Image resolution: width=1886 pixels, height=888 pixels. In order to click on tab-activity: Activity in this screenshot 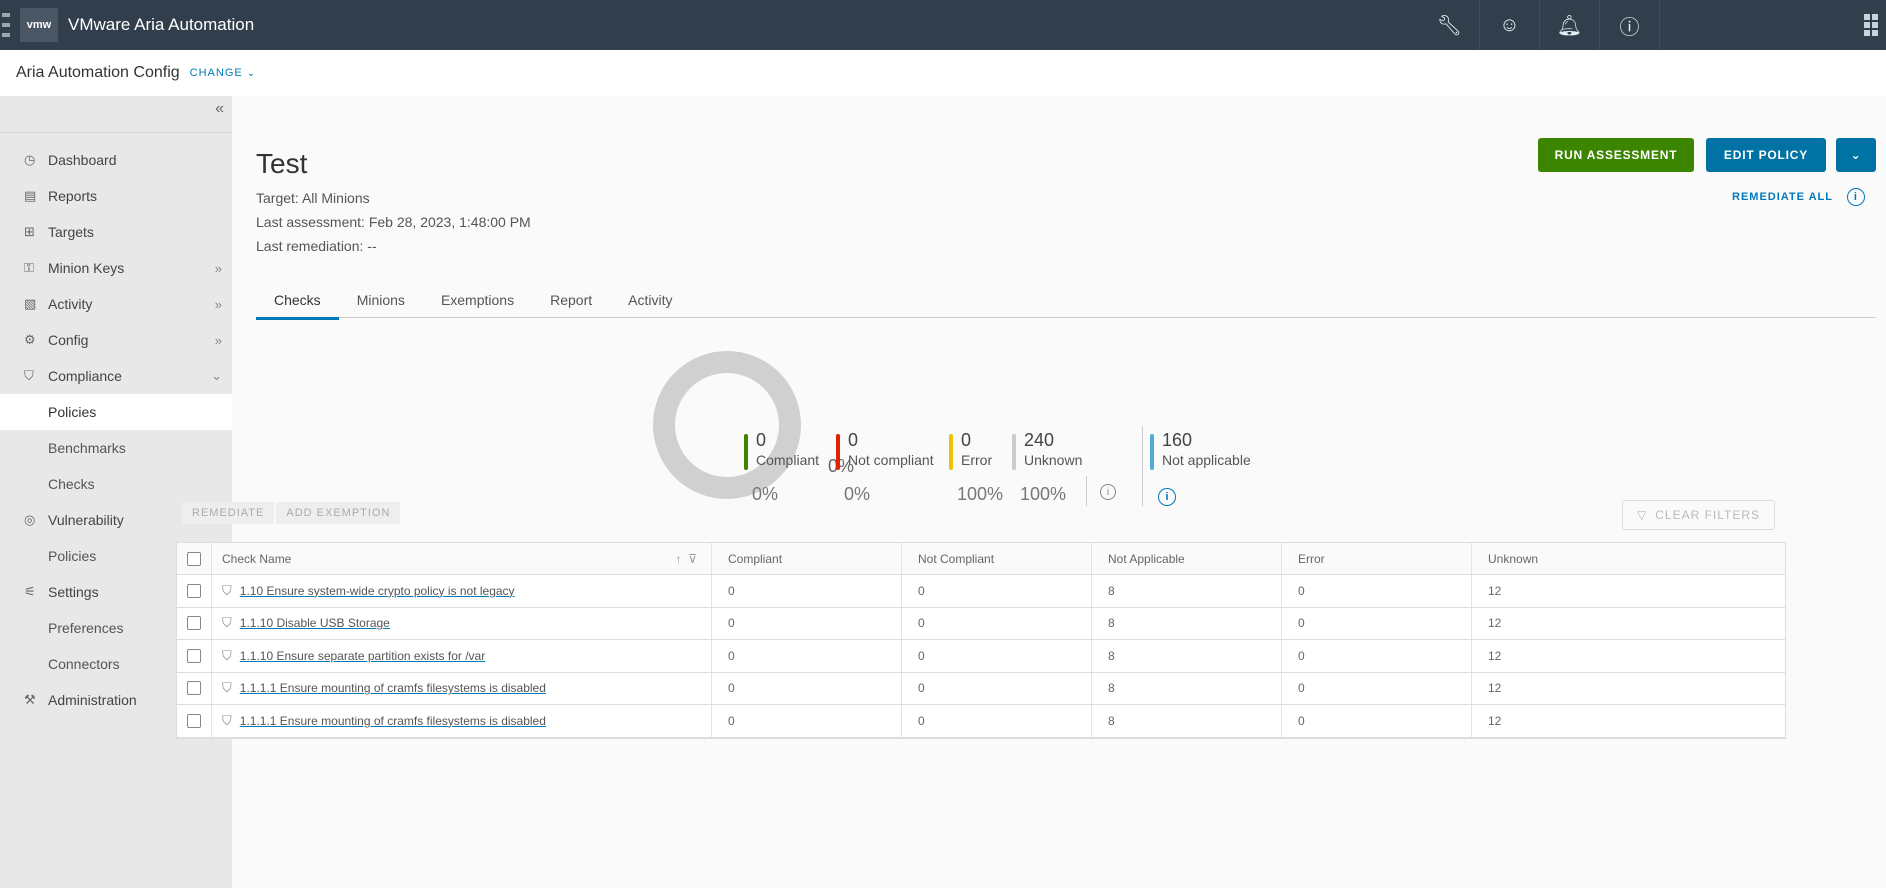, I will do `click(650, 303)`.